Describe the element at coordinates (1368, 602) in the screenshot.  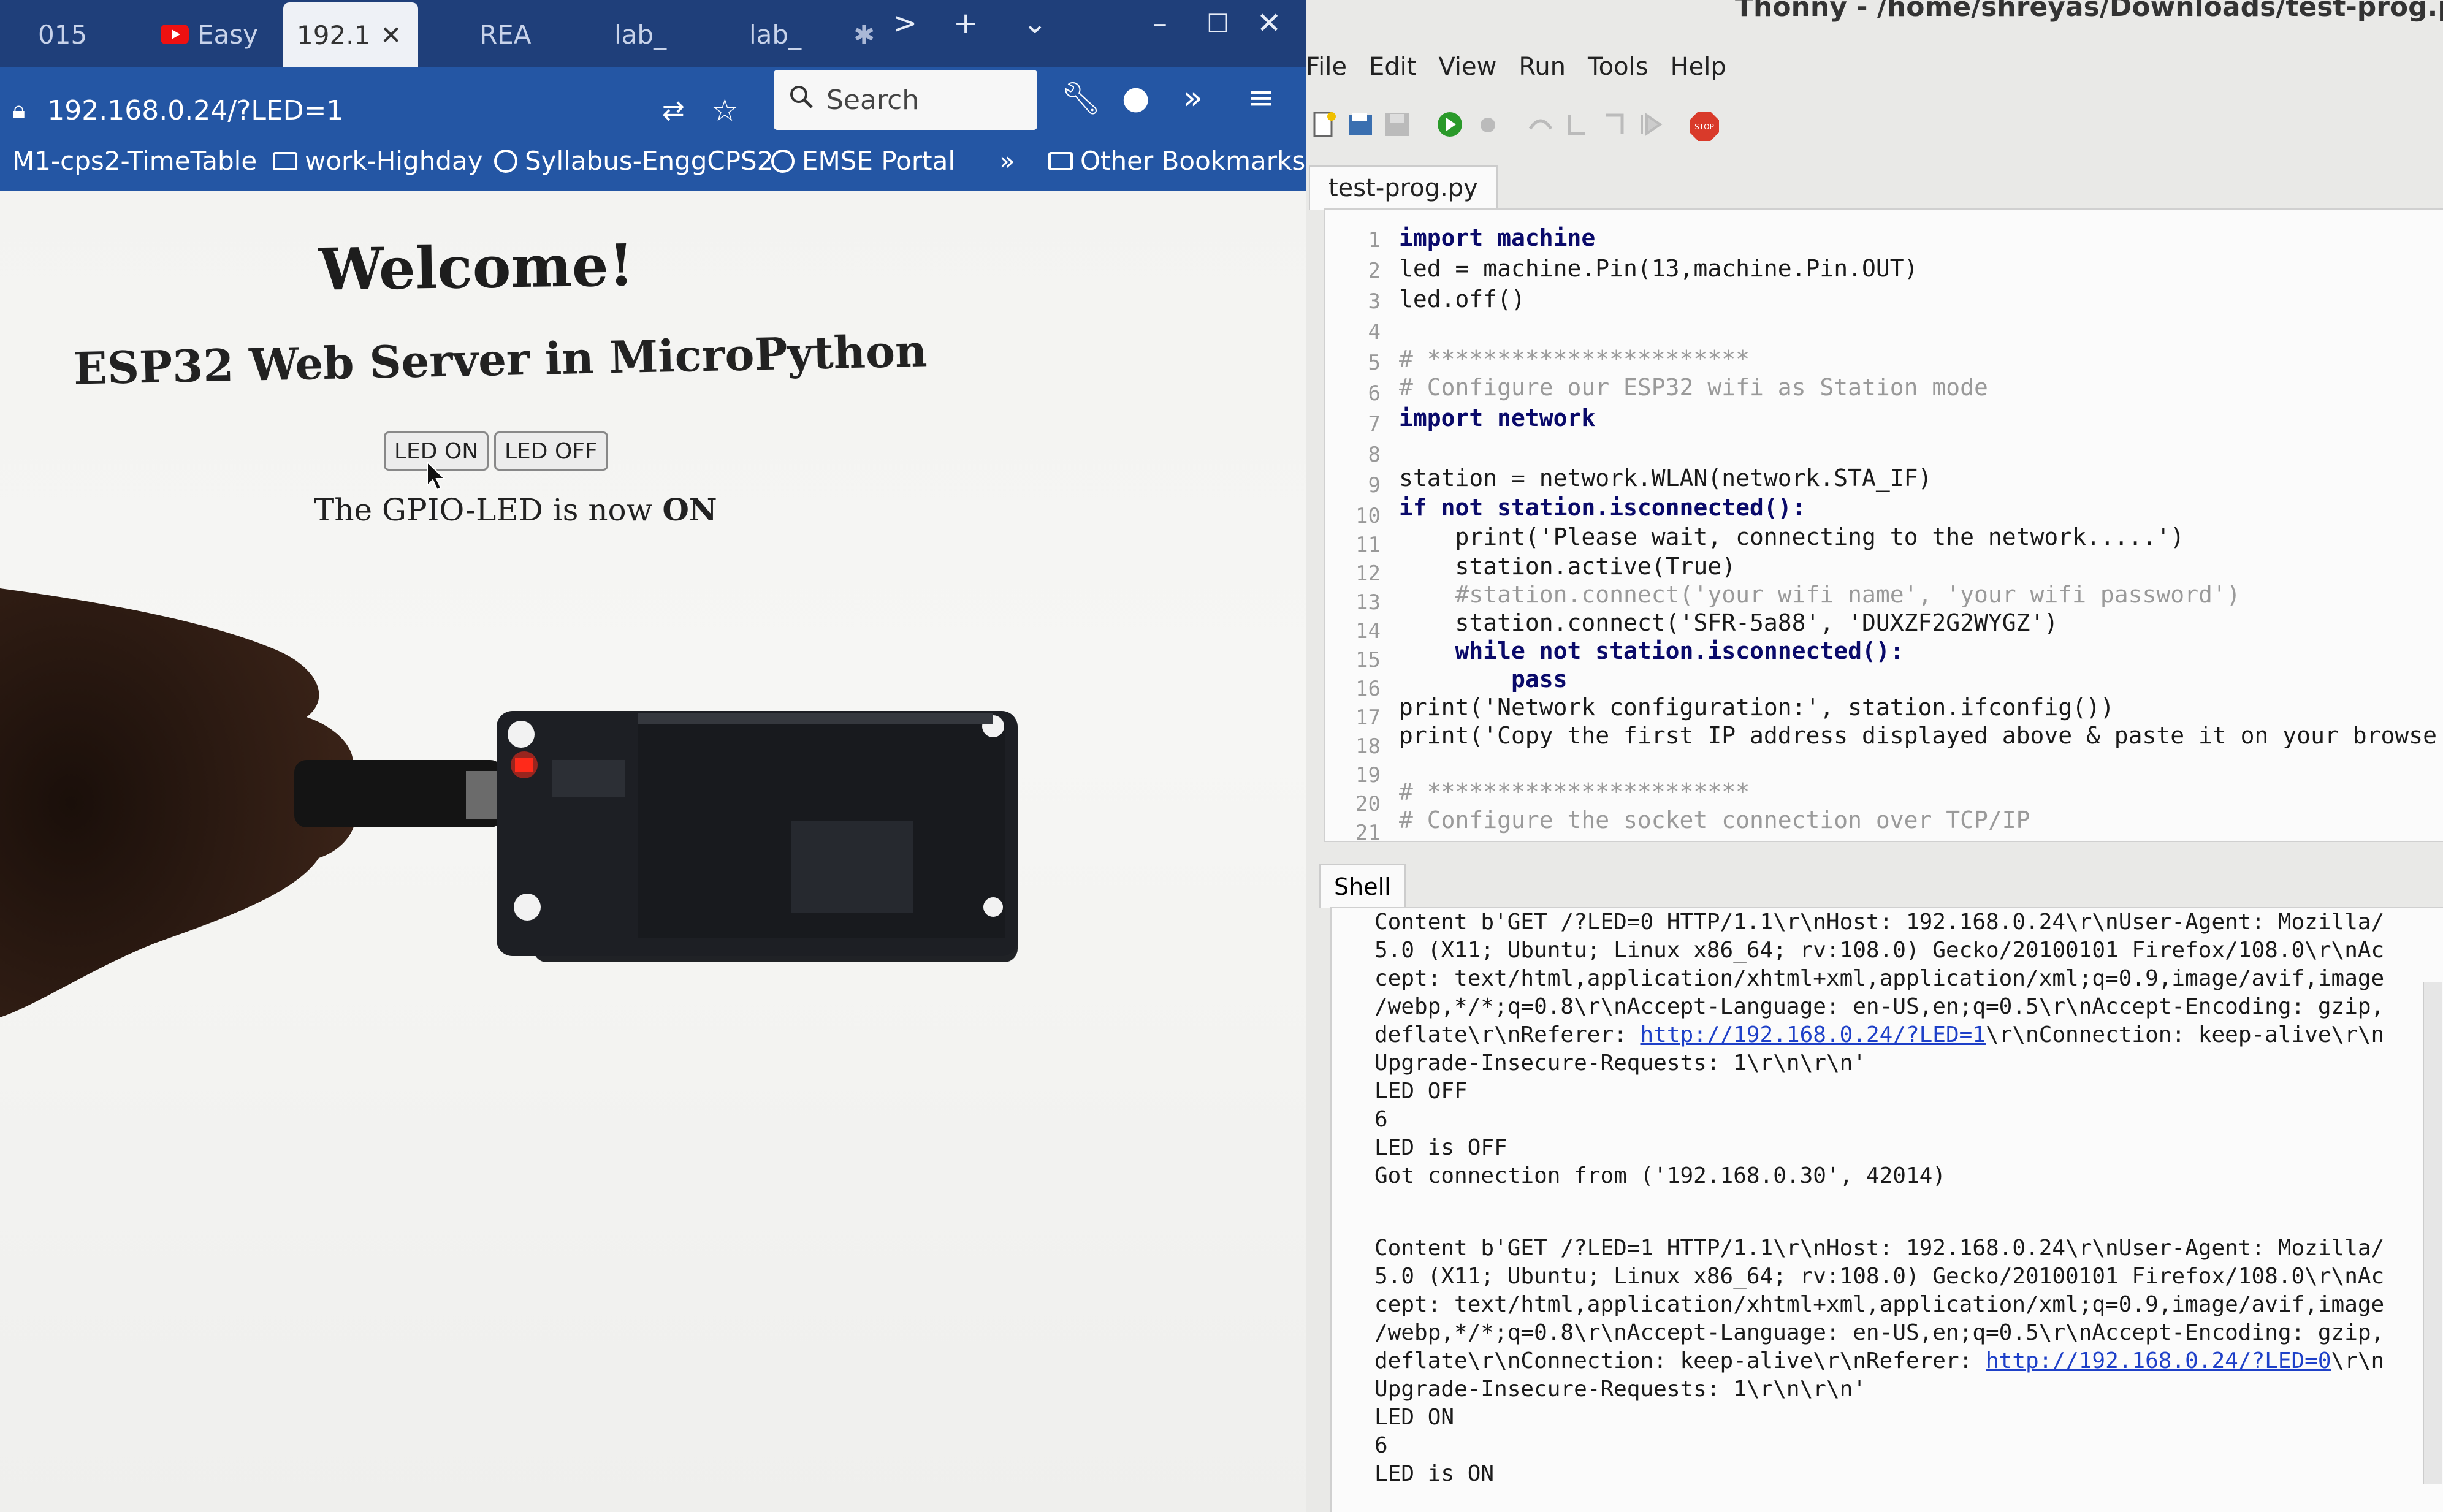
I see `line-number: 13` at that location.